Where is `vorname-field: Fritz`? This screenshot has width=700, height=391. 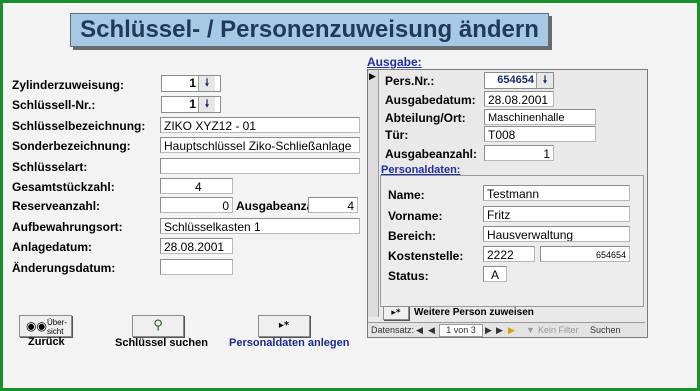
vorname-field: Fritz is located at coordinates (556, 214).